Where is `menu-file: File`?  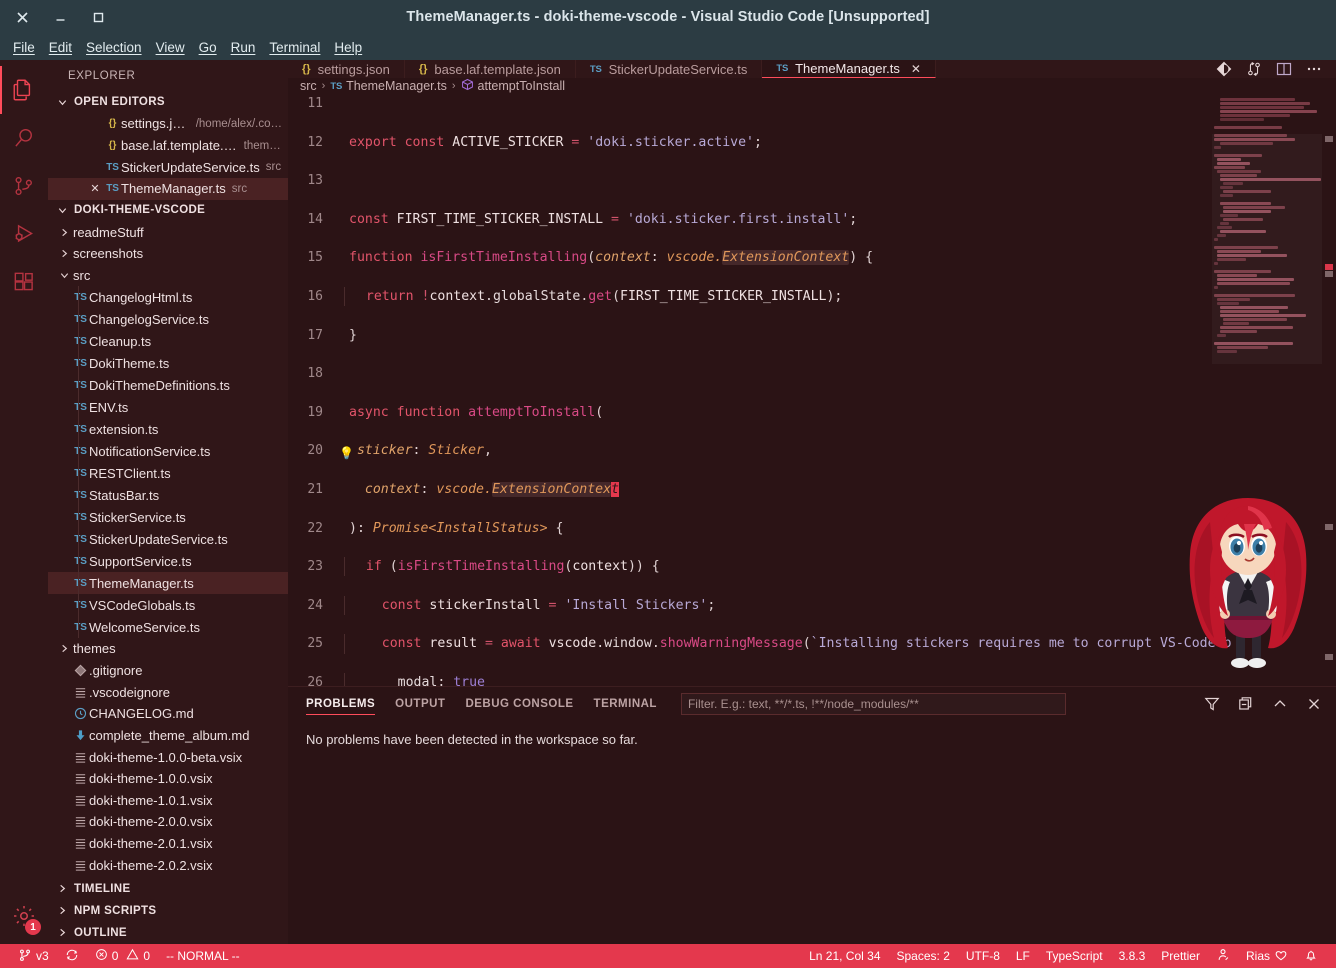
menu-file: File is located at coordinates (24, 47).